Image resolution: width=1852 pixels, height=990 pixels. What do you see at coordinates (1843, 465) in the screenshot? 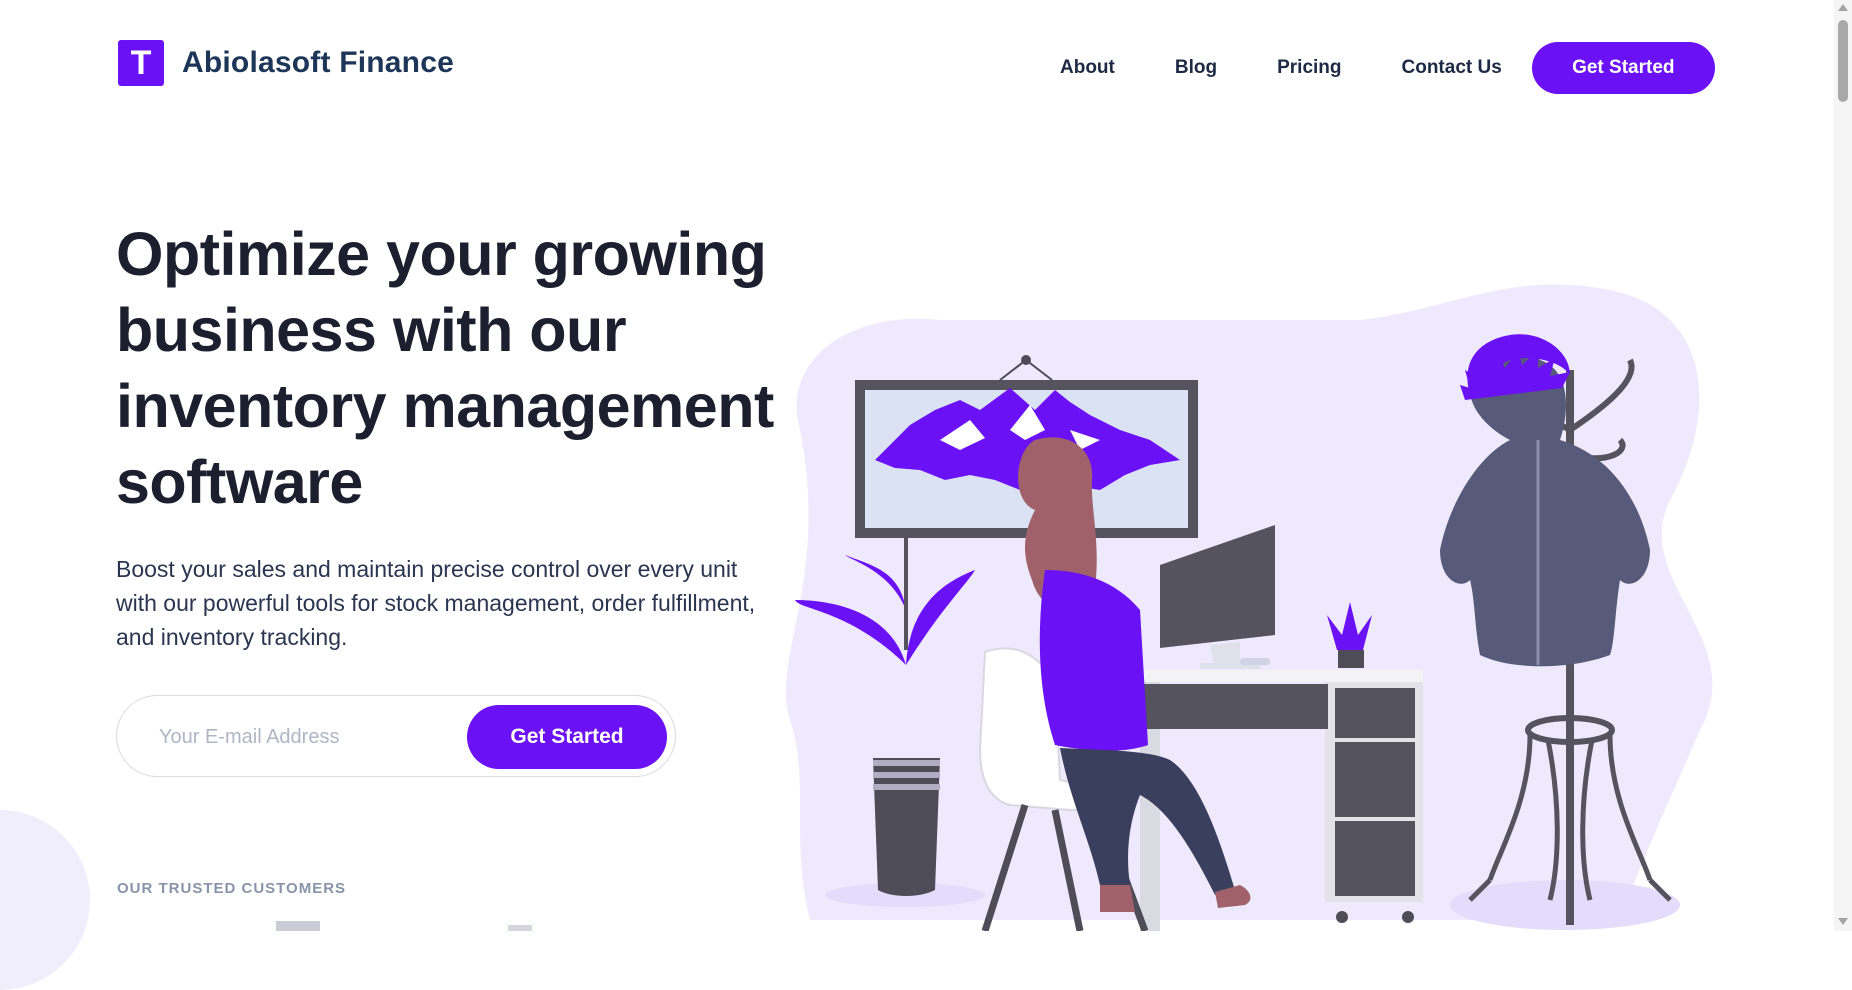
I see `page-scrollbar` at bounding box center [1843, 465].